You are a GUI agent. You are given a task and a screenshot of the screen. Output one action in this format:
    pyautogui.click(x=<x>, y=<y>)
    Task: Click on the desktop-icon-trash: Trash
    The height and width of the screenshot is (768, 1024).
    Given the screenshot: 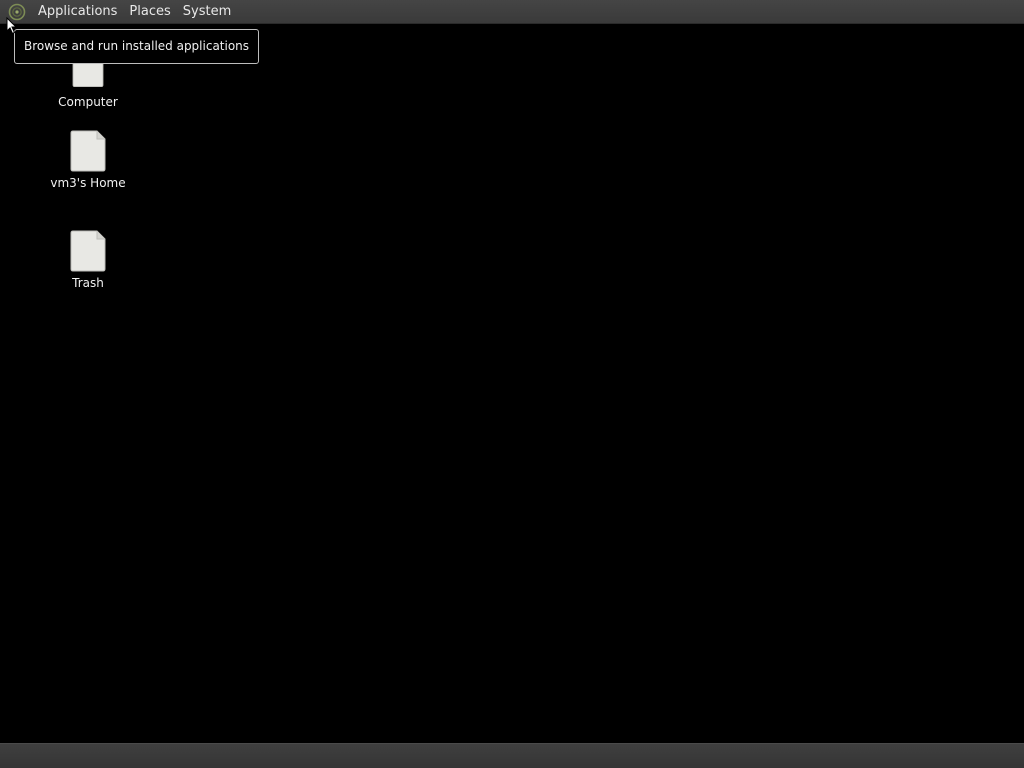 What is the action you would take?
    pyautogui.click(x=88, y=260)
    